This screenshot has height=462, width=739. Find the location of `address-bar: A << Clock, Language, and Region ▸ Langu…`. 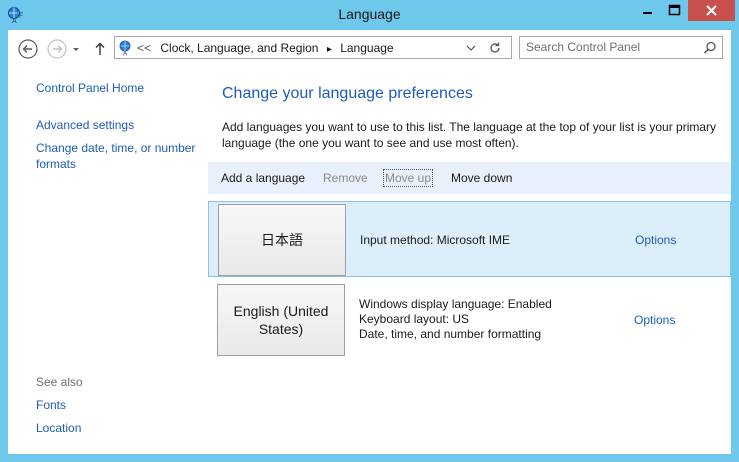

address-bar: A << Clock, Language, and Region ▸ Langu… is located at coordinates (313, 47).